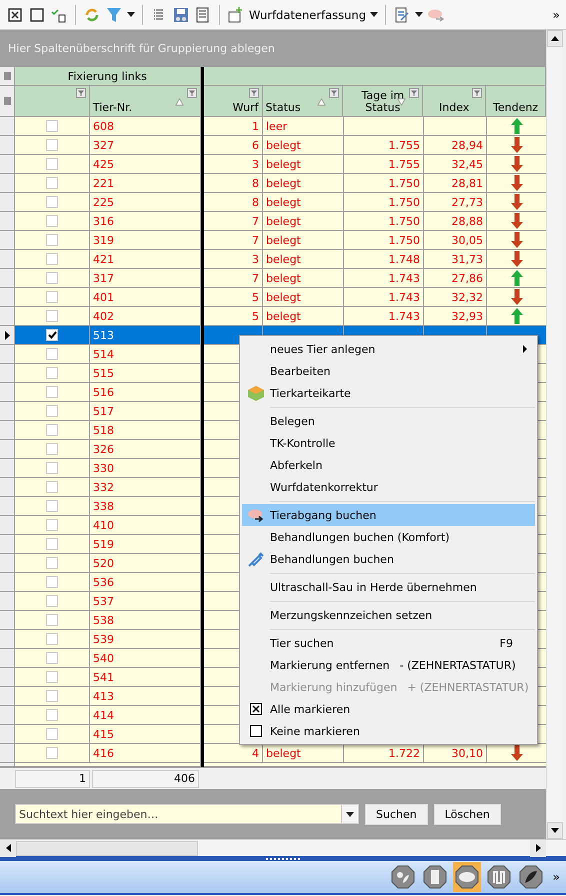 The width and height of the screenshot is (566, 896). What do you see at coordinates (145, 221) in the screenshot?
I see `table-cell: 316` at bounding box center [145, 221].